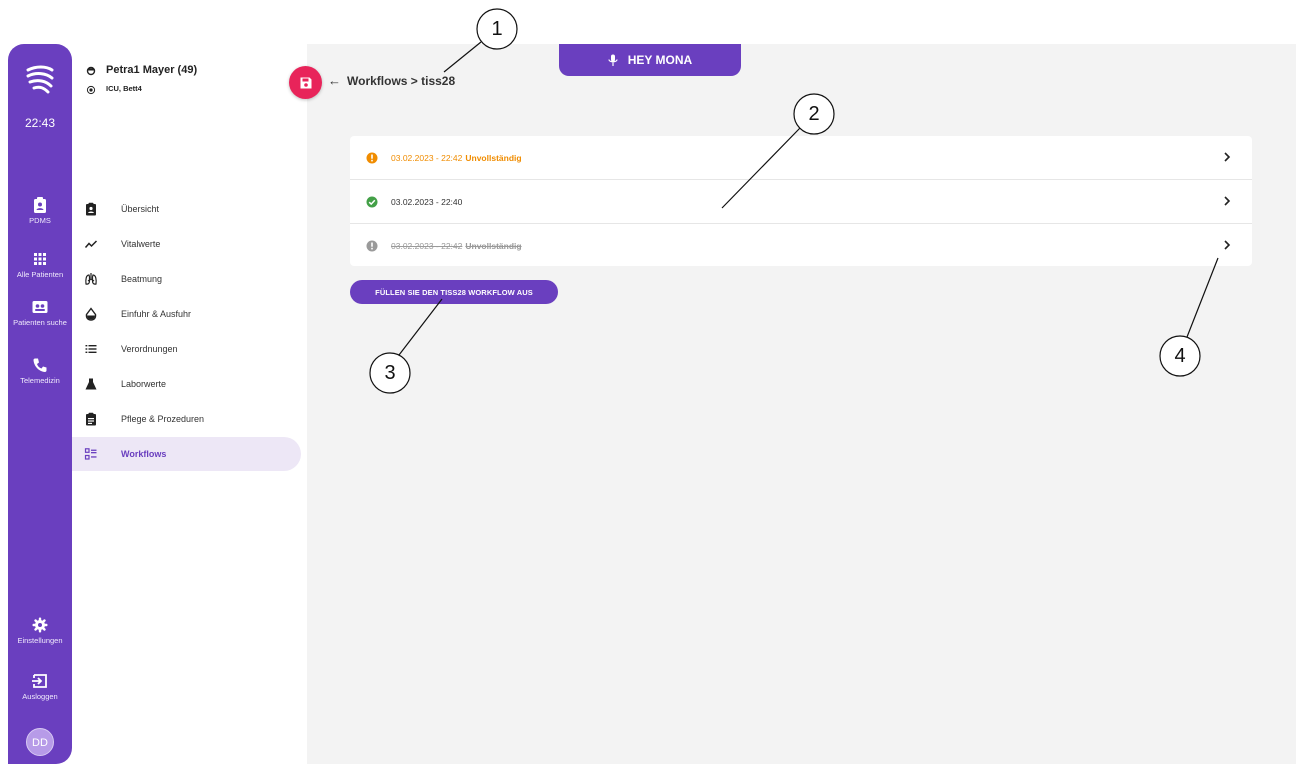 Image resolution: width=1300 pixels, height=764 pixels. I want to click on floppy-disk-icon, so click(305, 82).